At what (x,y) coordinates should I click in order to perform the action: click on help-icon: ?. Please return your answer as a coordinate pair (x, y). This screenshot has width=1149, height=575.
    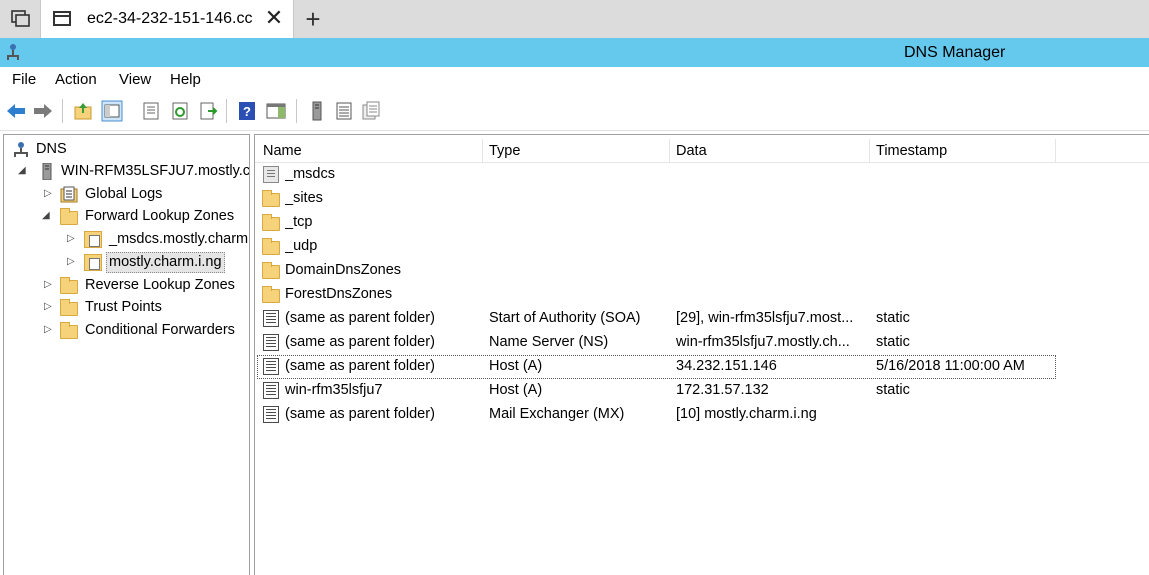
    Looking at the image, I should click on (247, 111).